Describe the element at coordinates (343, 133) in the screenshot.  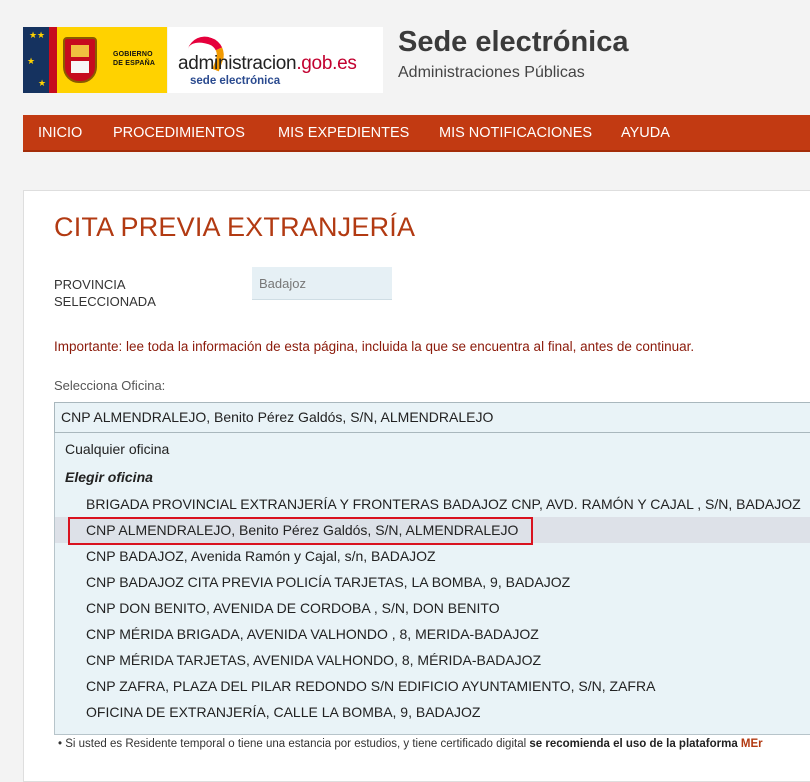
I see `nav-mis-expedientes: MIS EXPEDIENTES` at that location.